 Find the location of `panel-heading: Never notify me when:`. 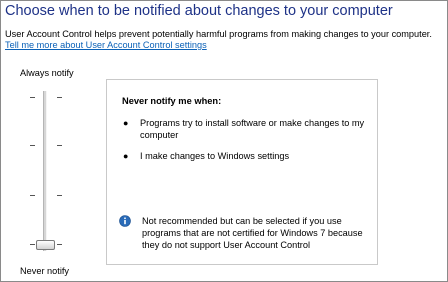

panel-heading: Never notify me when: is located at coordinates (172, 101).